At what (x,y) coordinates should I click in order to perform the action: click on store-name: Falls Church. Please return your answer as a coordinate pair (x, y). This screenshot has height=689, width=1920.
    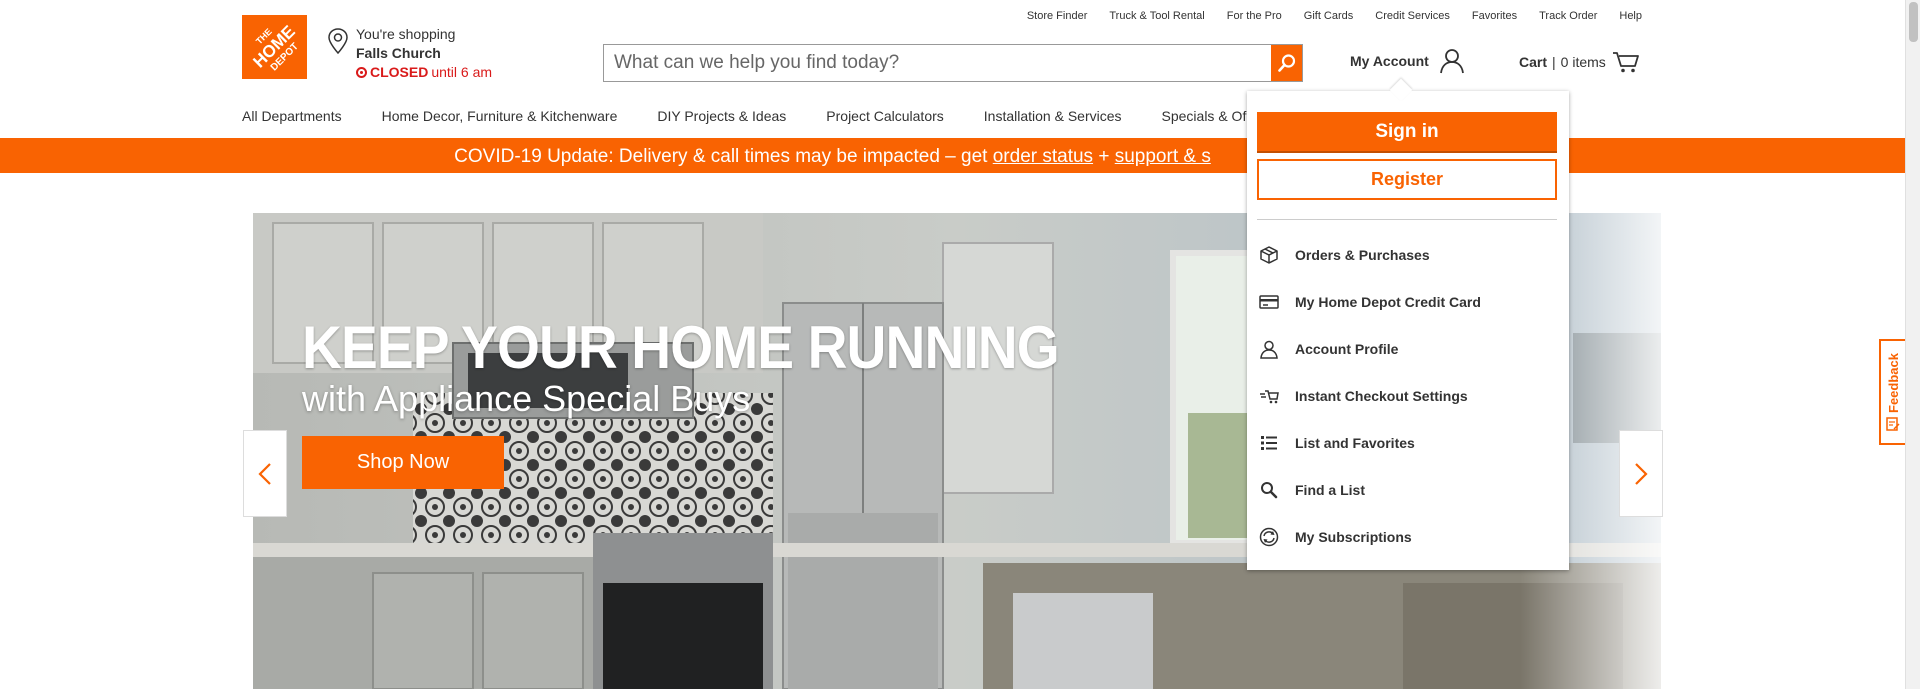
    Looking at the image, I should click on (424, 53).